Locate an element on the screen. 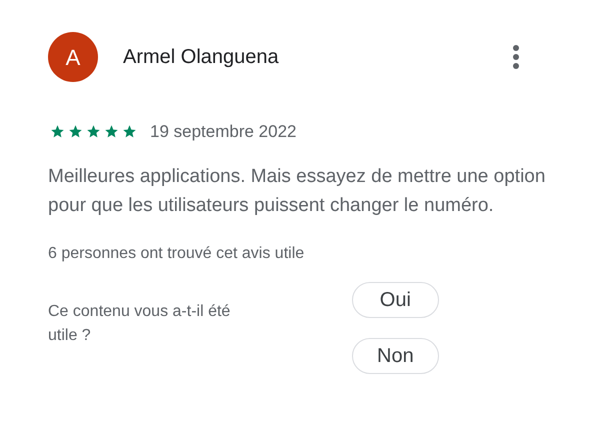  helpful-count: 6 personnes ont trouvé cet avis utile is located at coordinates (176, 254).